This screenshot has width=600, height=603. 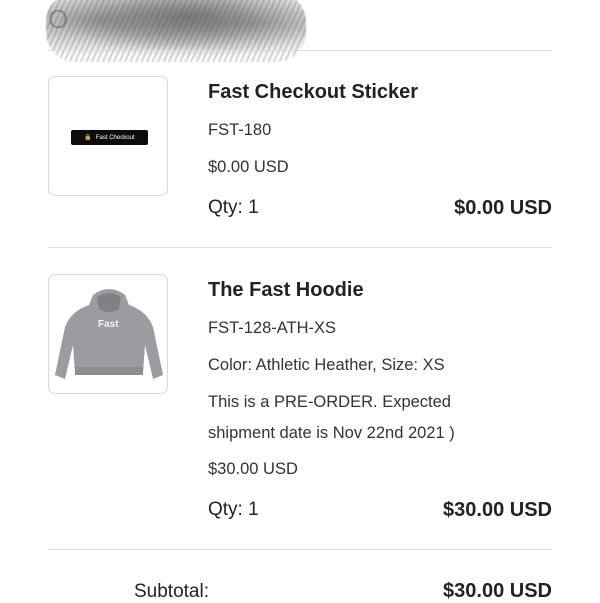 I want to click on sticker-image: 🔒 Fast Checkout, so click(x=109, y=137).